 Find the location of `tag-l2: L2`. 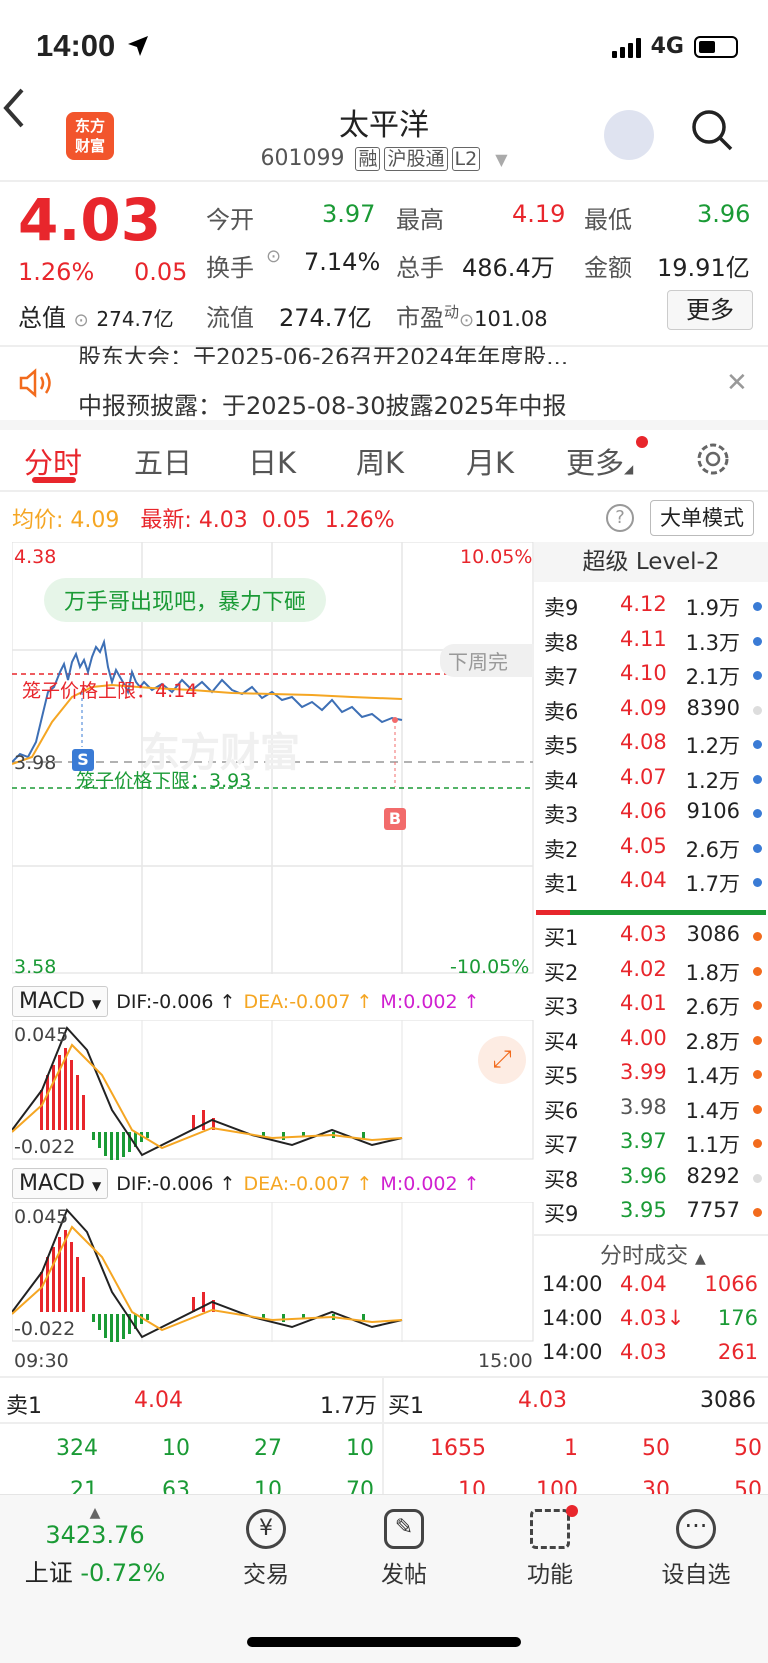

tag-l2: L2 is located at coordinates (466, 159).